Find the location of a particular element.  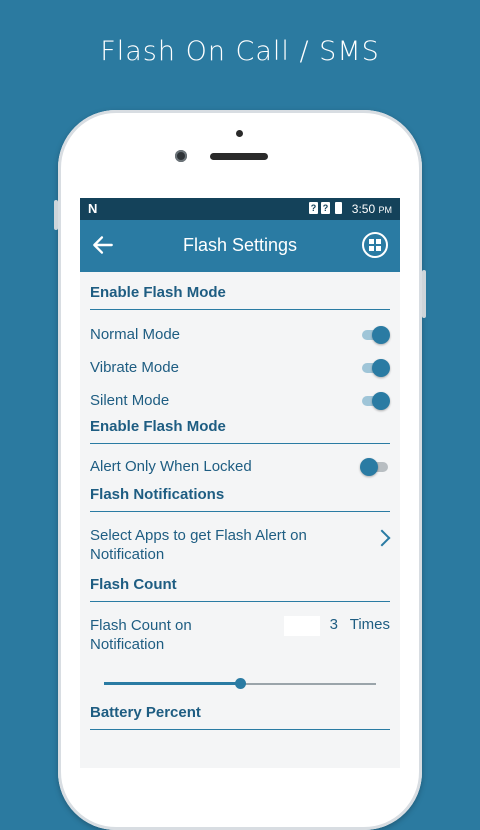

count-input-box is located at coordinates (302, 626).